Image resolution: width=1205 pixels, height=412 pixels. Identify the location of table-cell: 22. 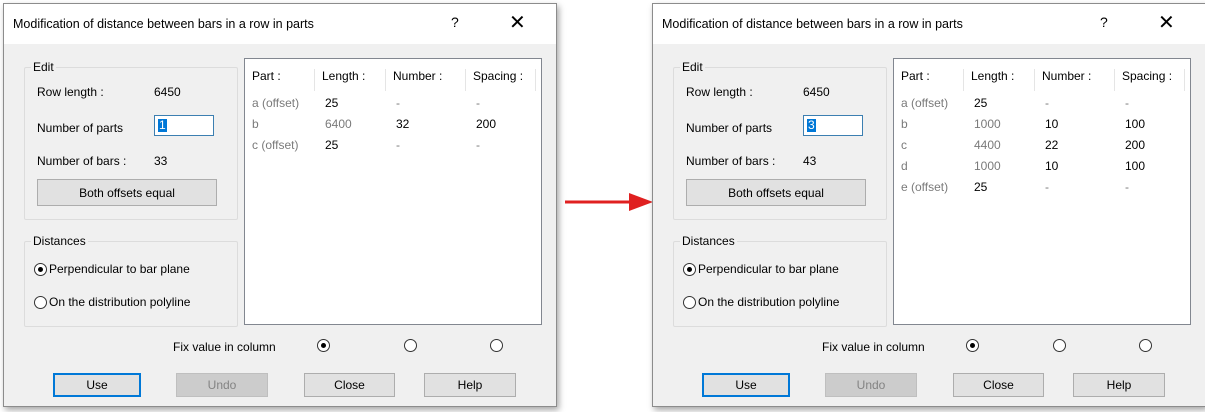
(1051, 145).